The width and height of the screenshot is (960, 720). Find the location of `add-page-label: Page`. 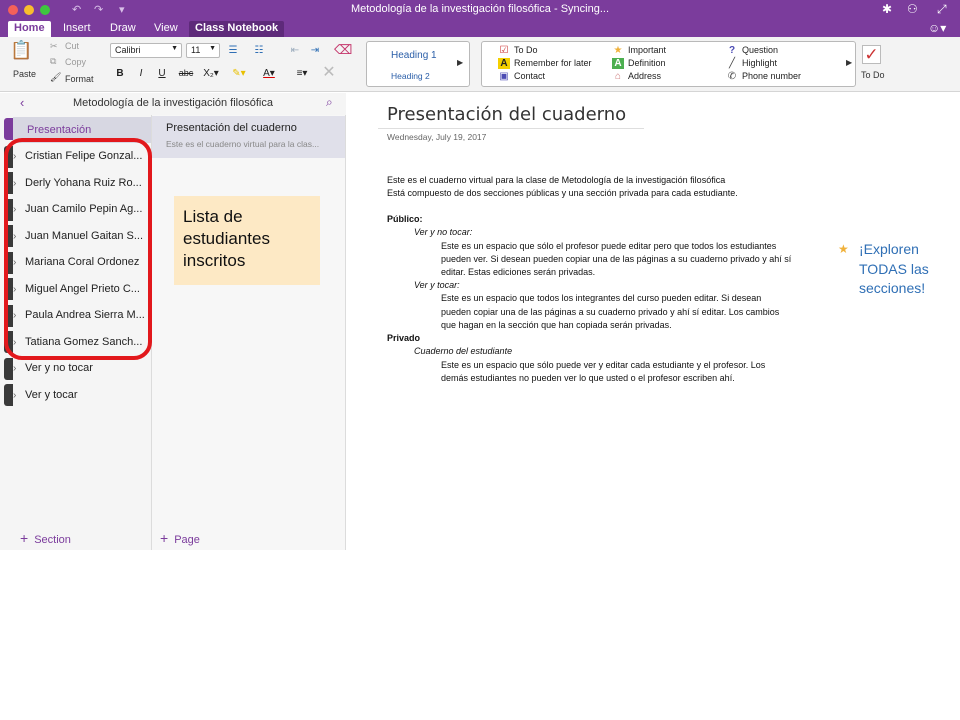

add-page-label: Page is located at coordinates (187, 540).